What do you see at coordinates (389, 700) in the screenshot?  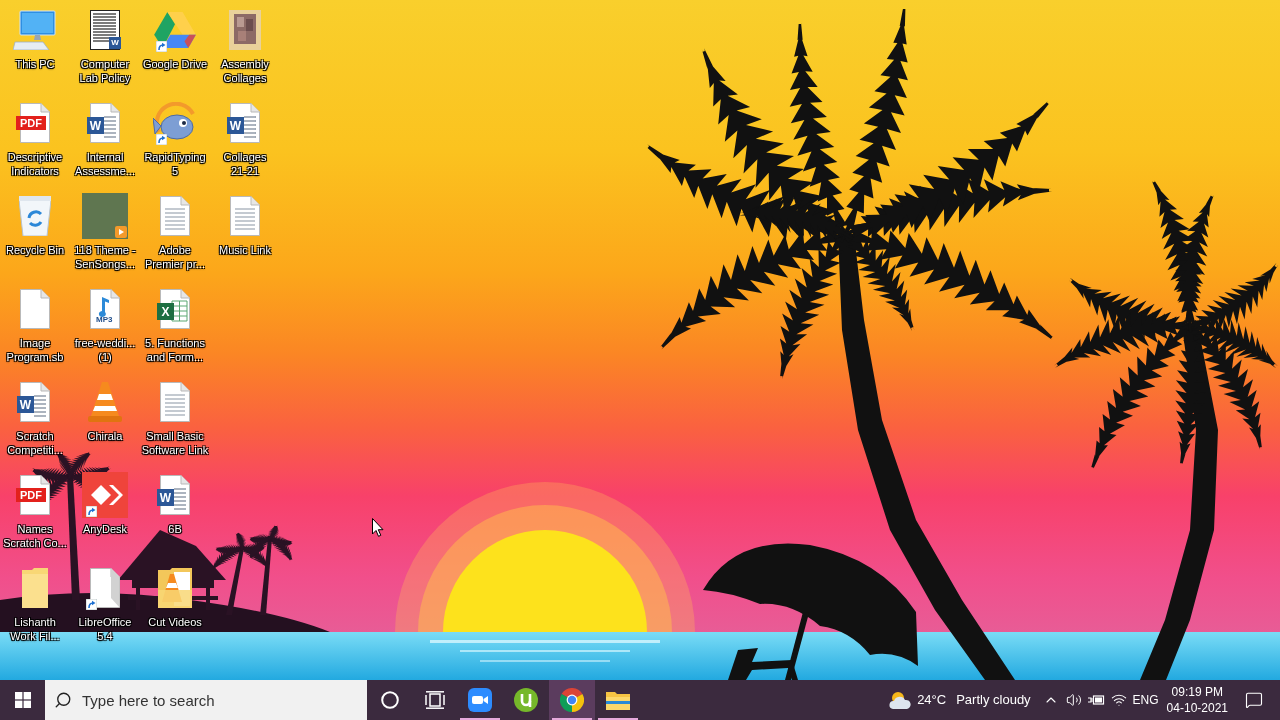 I see `circle-icon` at bounding box center [389, 700].